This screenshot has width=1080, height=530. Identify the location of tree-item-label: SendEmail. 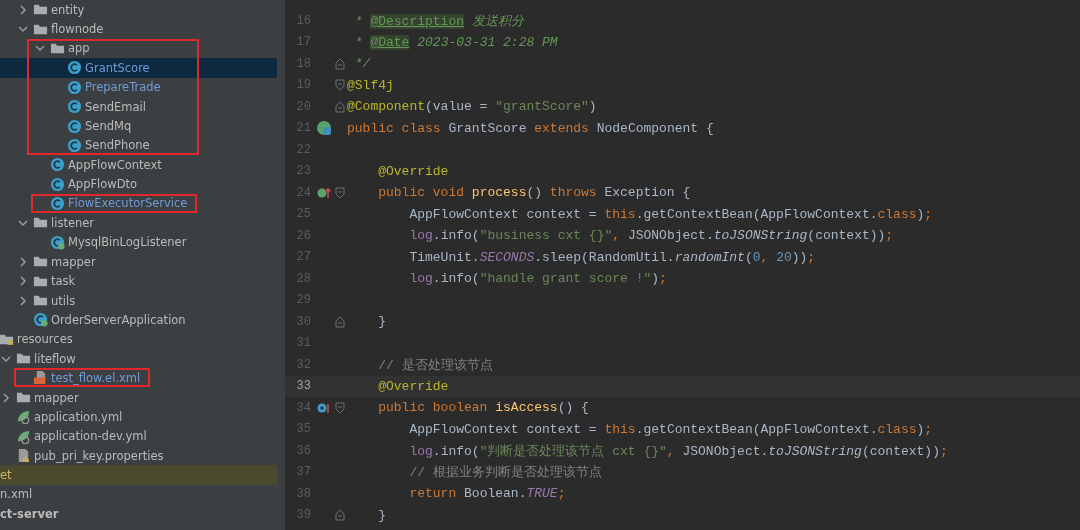
(115, 106).